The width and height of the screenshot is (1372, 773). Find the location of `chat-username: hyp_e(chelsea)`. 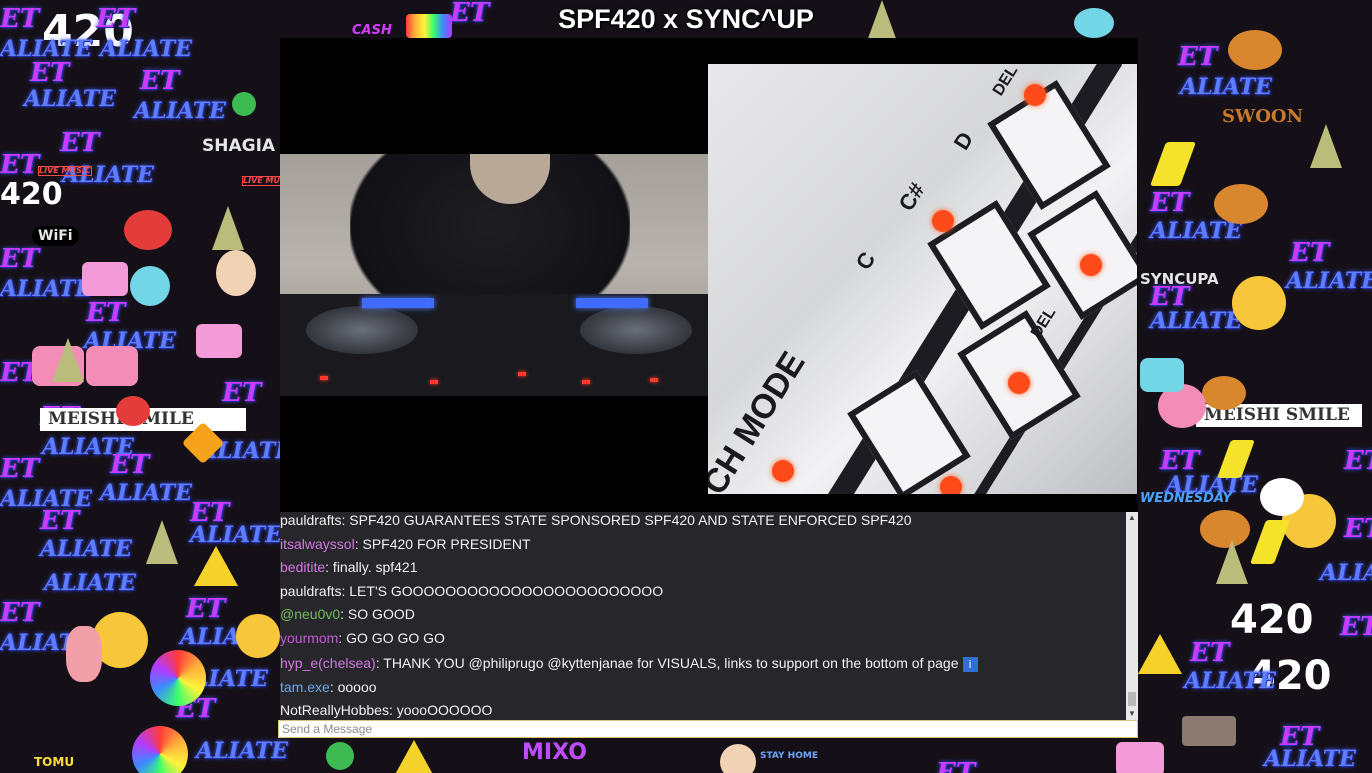

chat-username: hyp_e(chelsea) is located at coordinates (328, 663).